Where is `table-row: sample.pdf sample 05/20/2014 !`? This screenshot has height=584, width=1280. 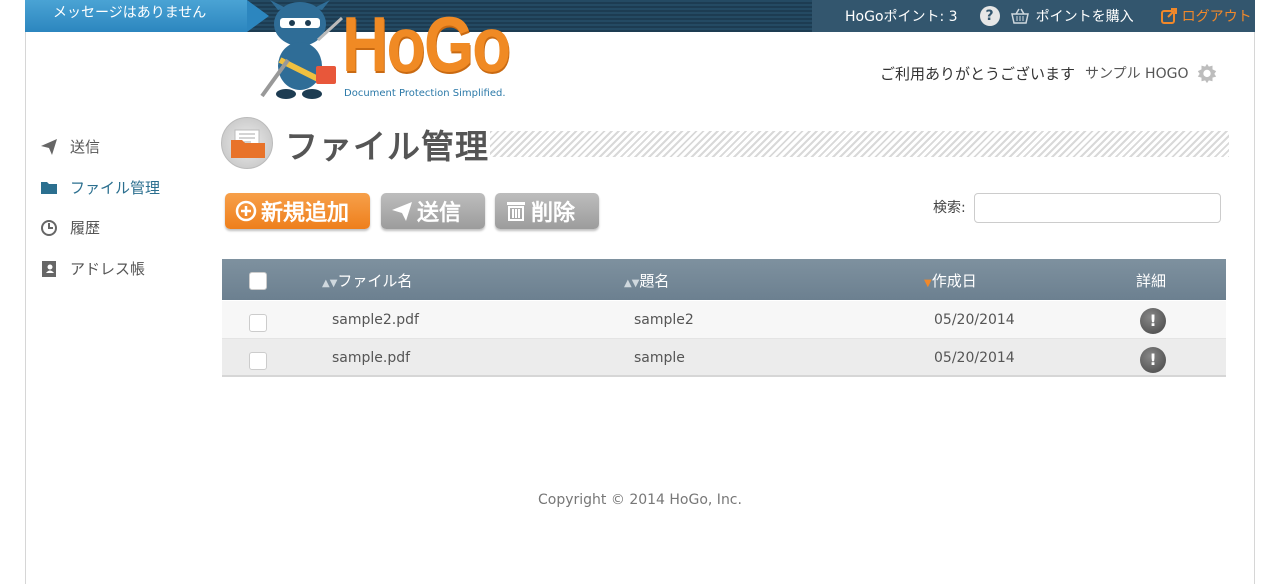 table-row: sample.pdf sample 05/20/2014 ! is located at coordinates (724, 358).